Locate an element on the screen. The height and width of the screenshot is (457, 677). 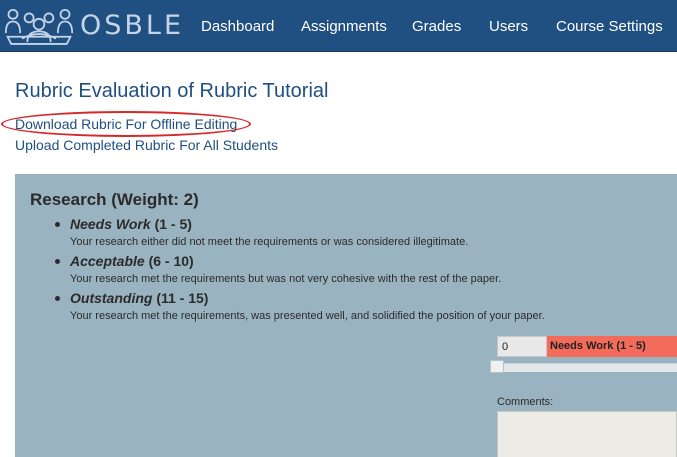
osble-logo: OSBLE is located at coordinates (94, 26).